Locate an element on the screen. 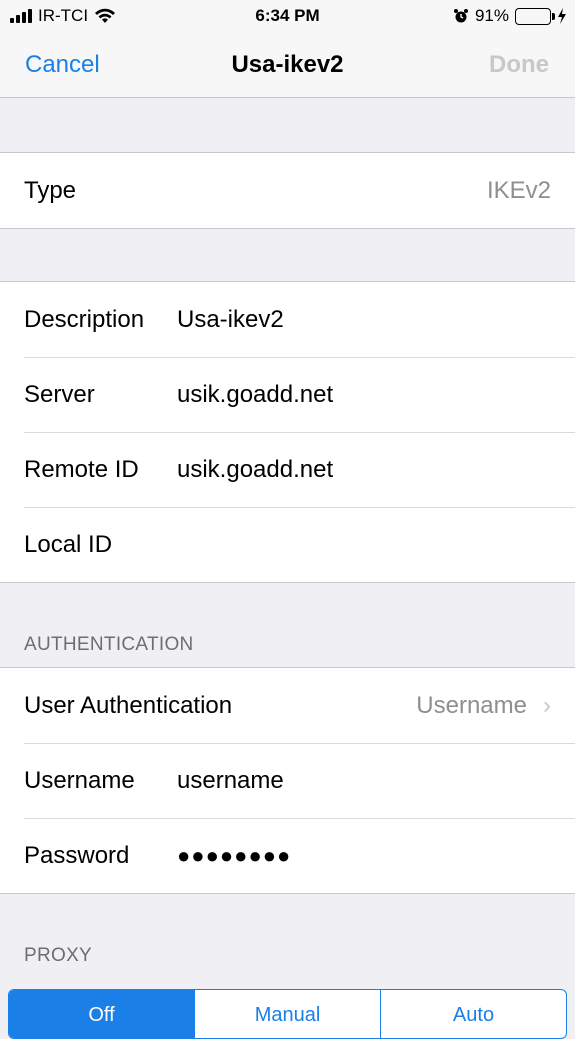 The image size is (575, 1039). proxy-option-manual: Manual is located at coordinates (287, 1014).